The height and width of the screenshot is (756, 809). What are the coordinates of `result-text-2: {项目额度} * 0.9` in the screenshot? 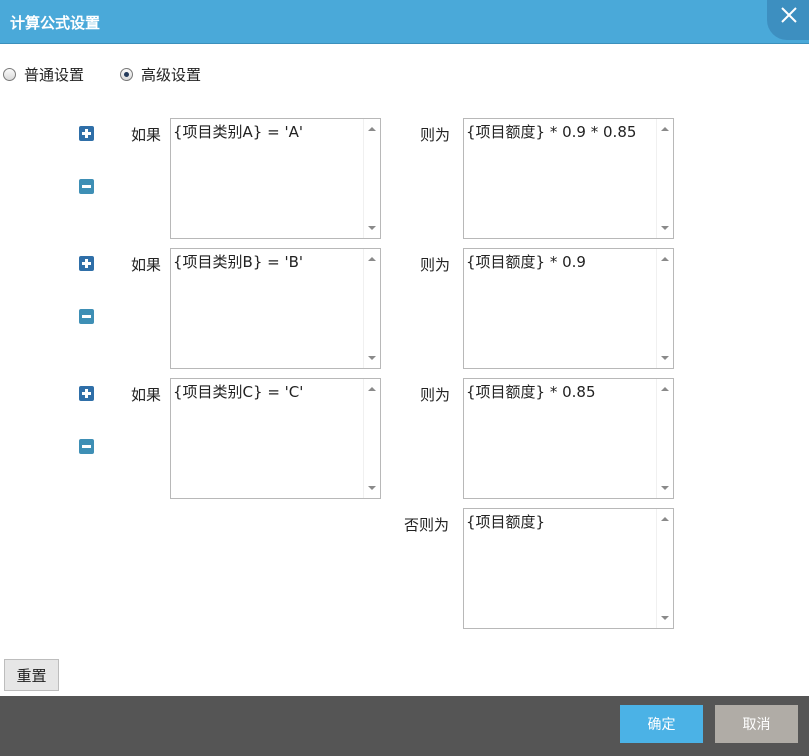 It's located at (526, 262).